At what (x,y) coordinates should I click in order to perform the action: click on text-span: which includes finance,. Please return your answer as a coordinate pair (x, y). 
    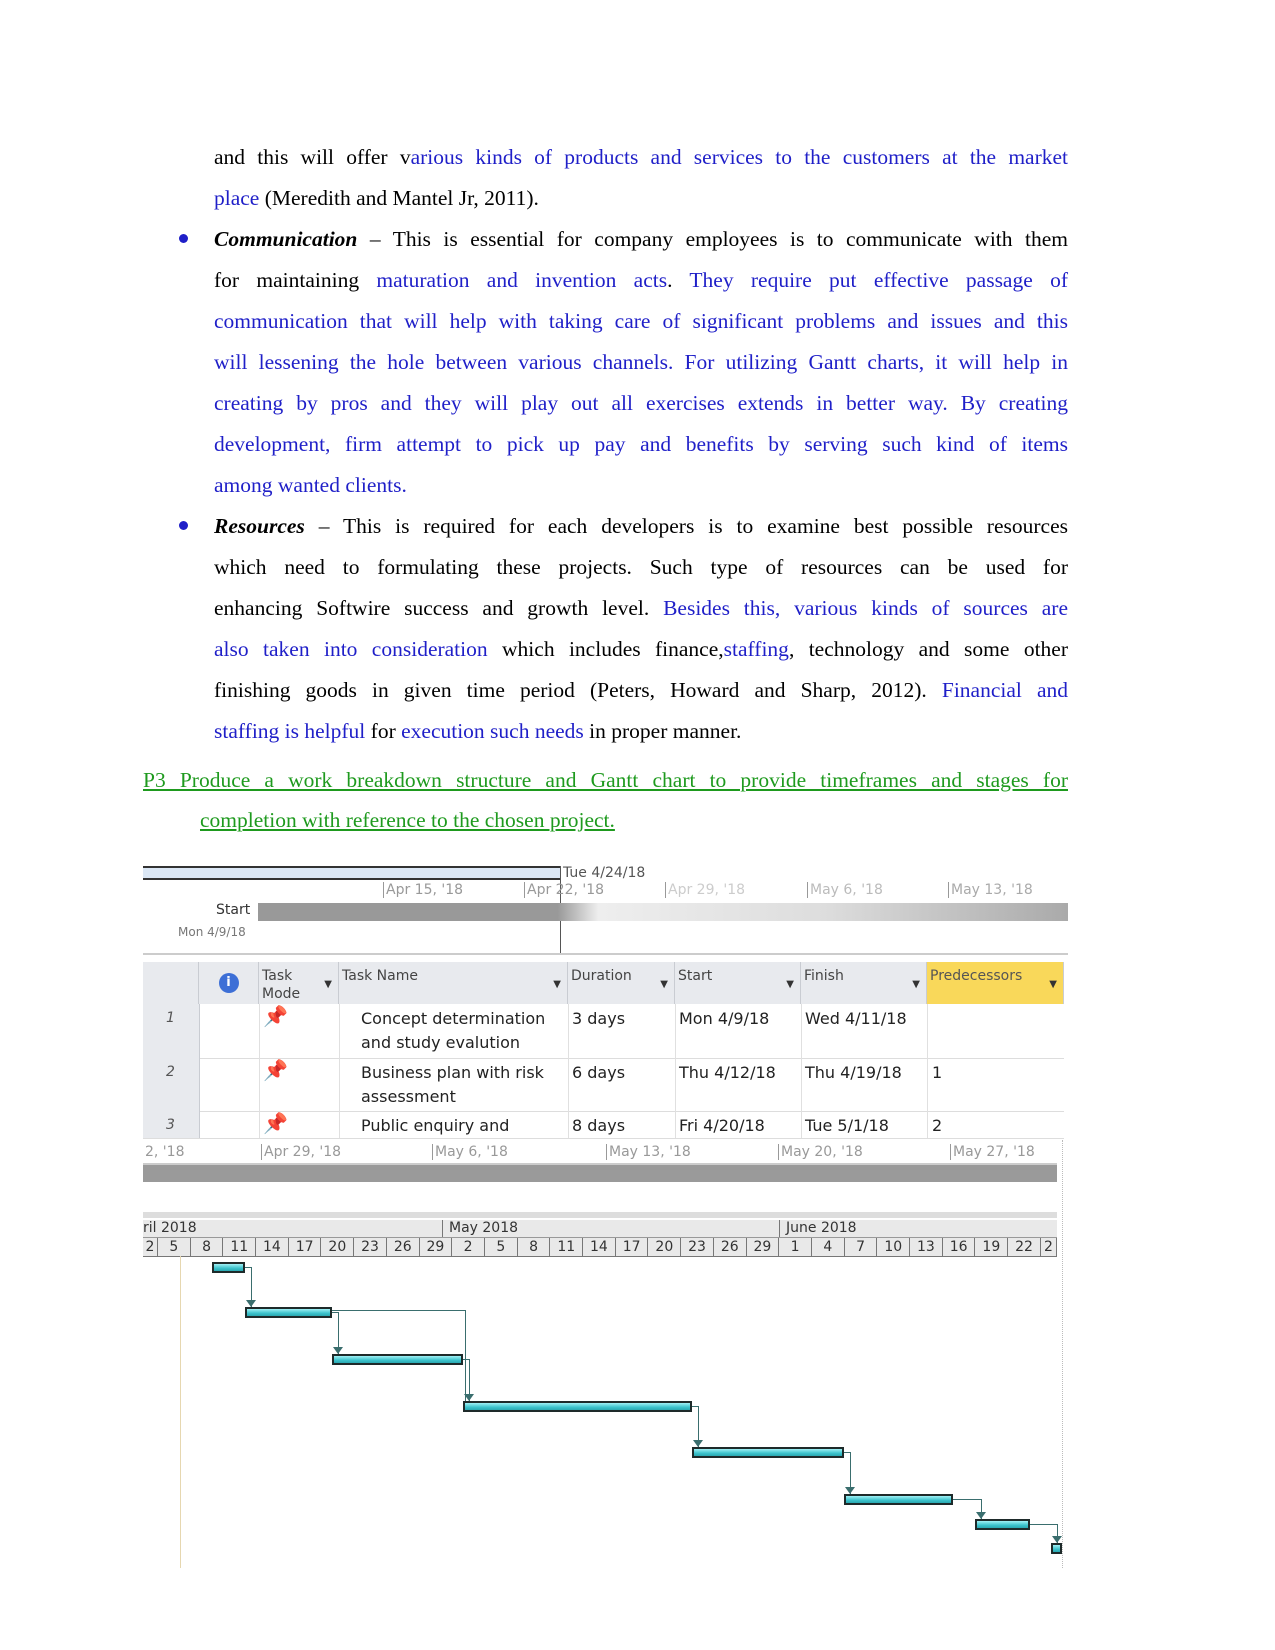
    Looking at the image, I should click on (605, 649).